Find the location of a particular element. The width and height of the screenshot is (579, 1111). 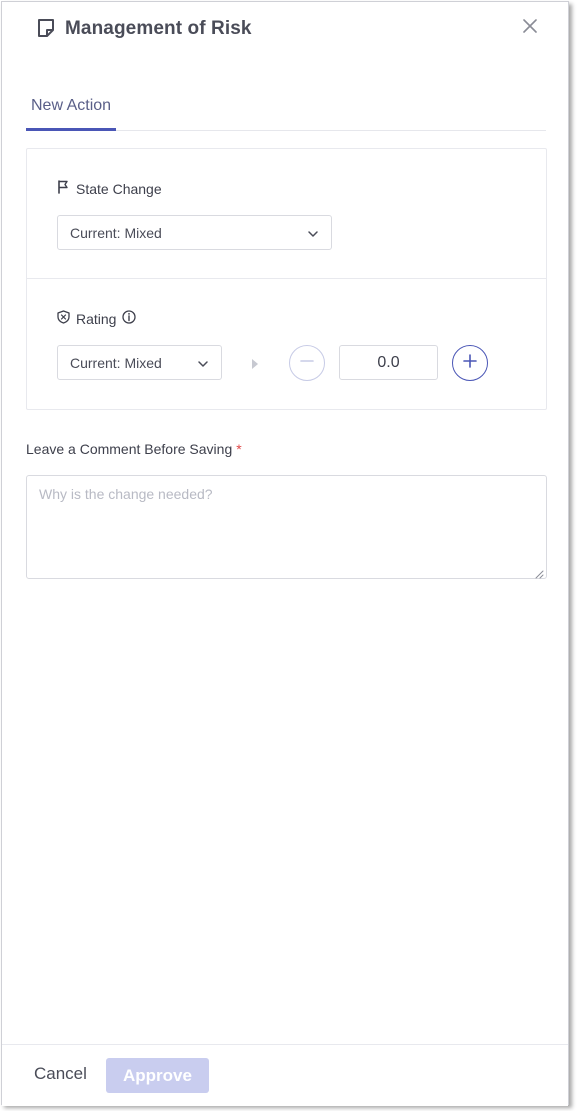

required-mark: * is located at coordinates (239, 449).